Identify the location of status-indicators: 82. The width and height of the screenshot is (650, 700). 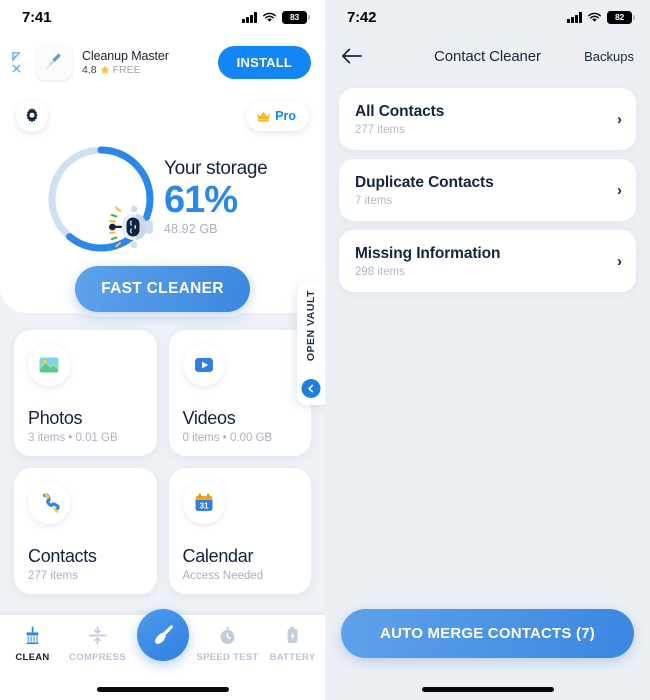
(601, 17).